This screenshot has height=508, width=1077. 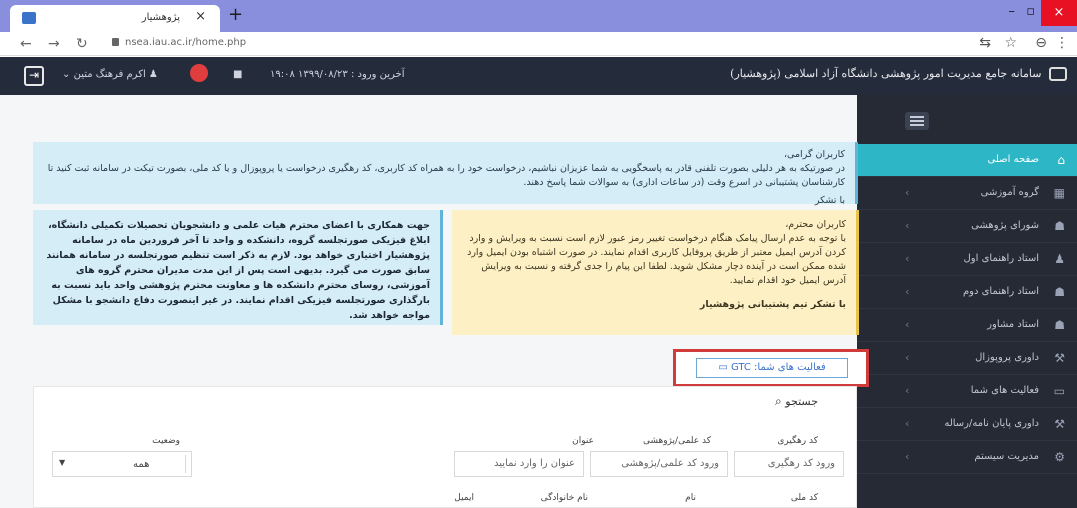 I want to click on sidebar-item-label: مدیریت سیستم, so click(x=1006, y=456).